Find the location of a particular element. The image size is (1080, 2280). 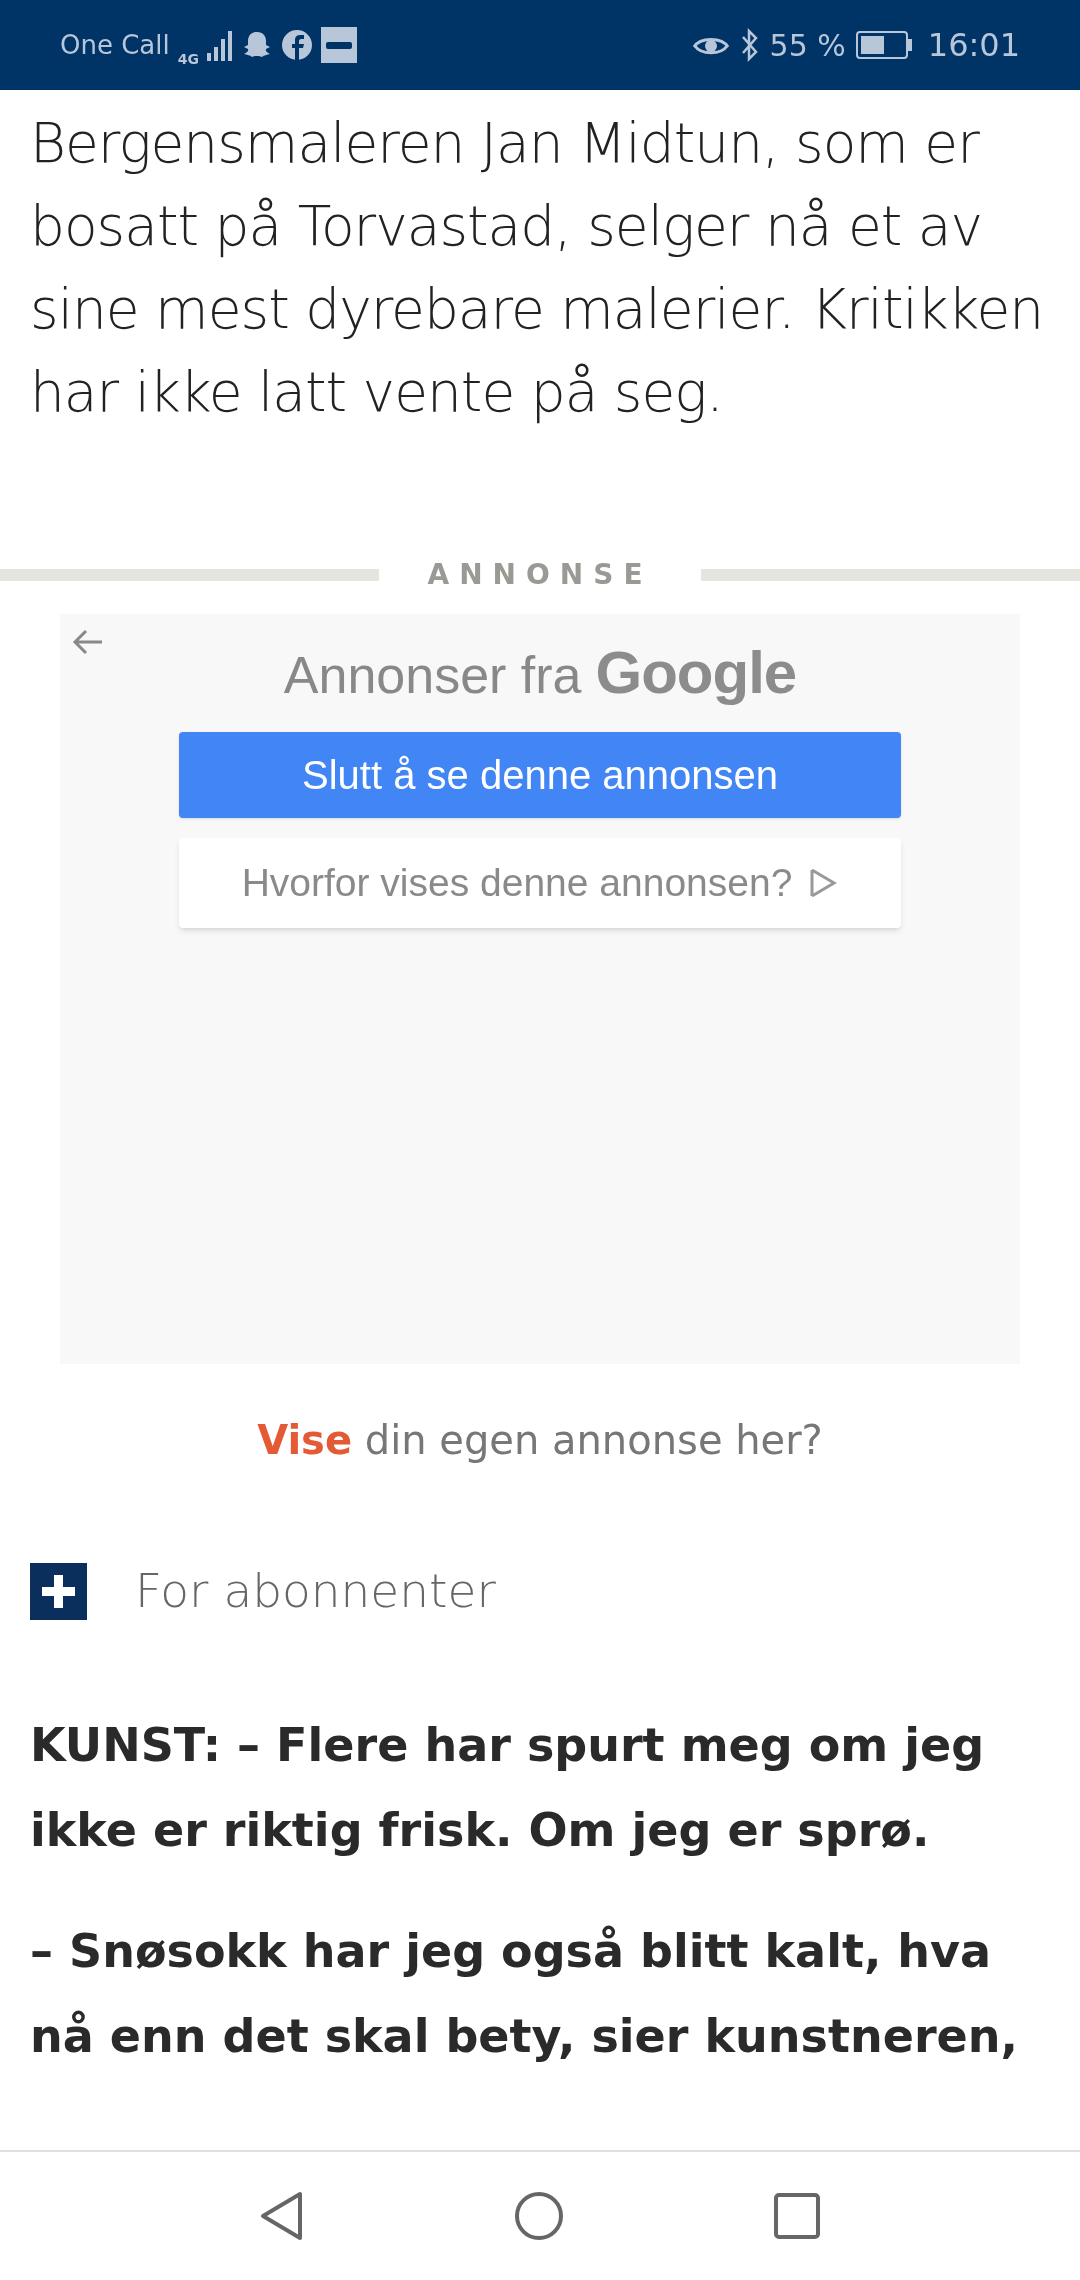

lead-paragraph: Bergensmaleren Jan Midtun, som er bosatt på Torvastad, selger nå et av sine mest dyrebare malerier. Kritikken har ikke latt vente på seg. is located at coordinates (537, 268).